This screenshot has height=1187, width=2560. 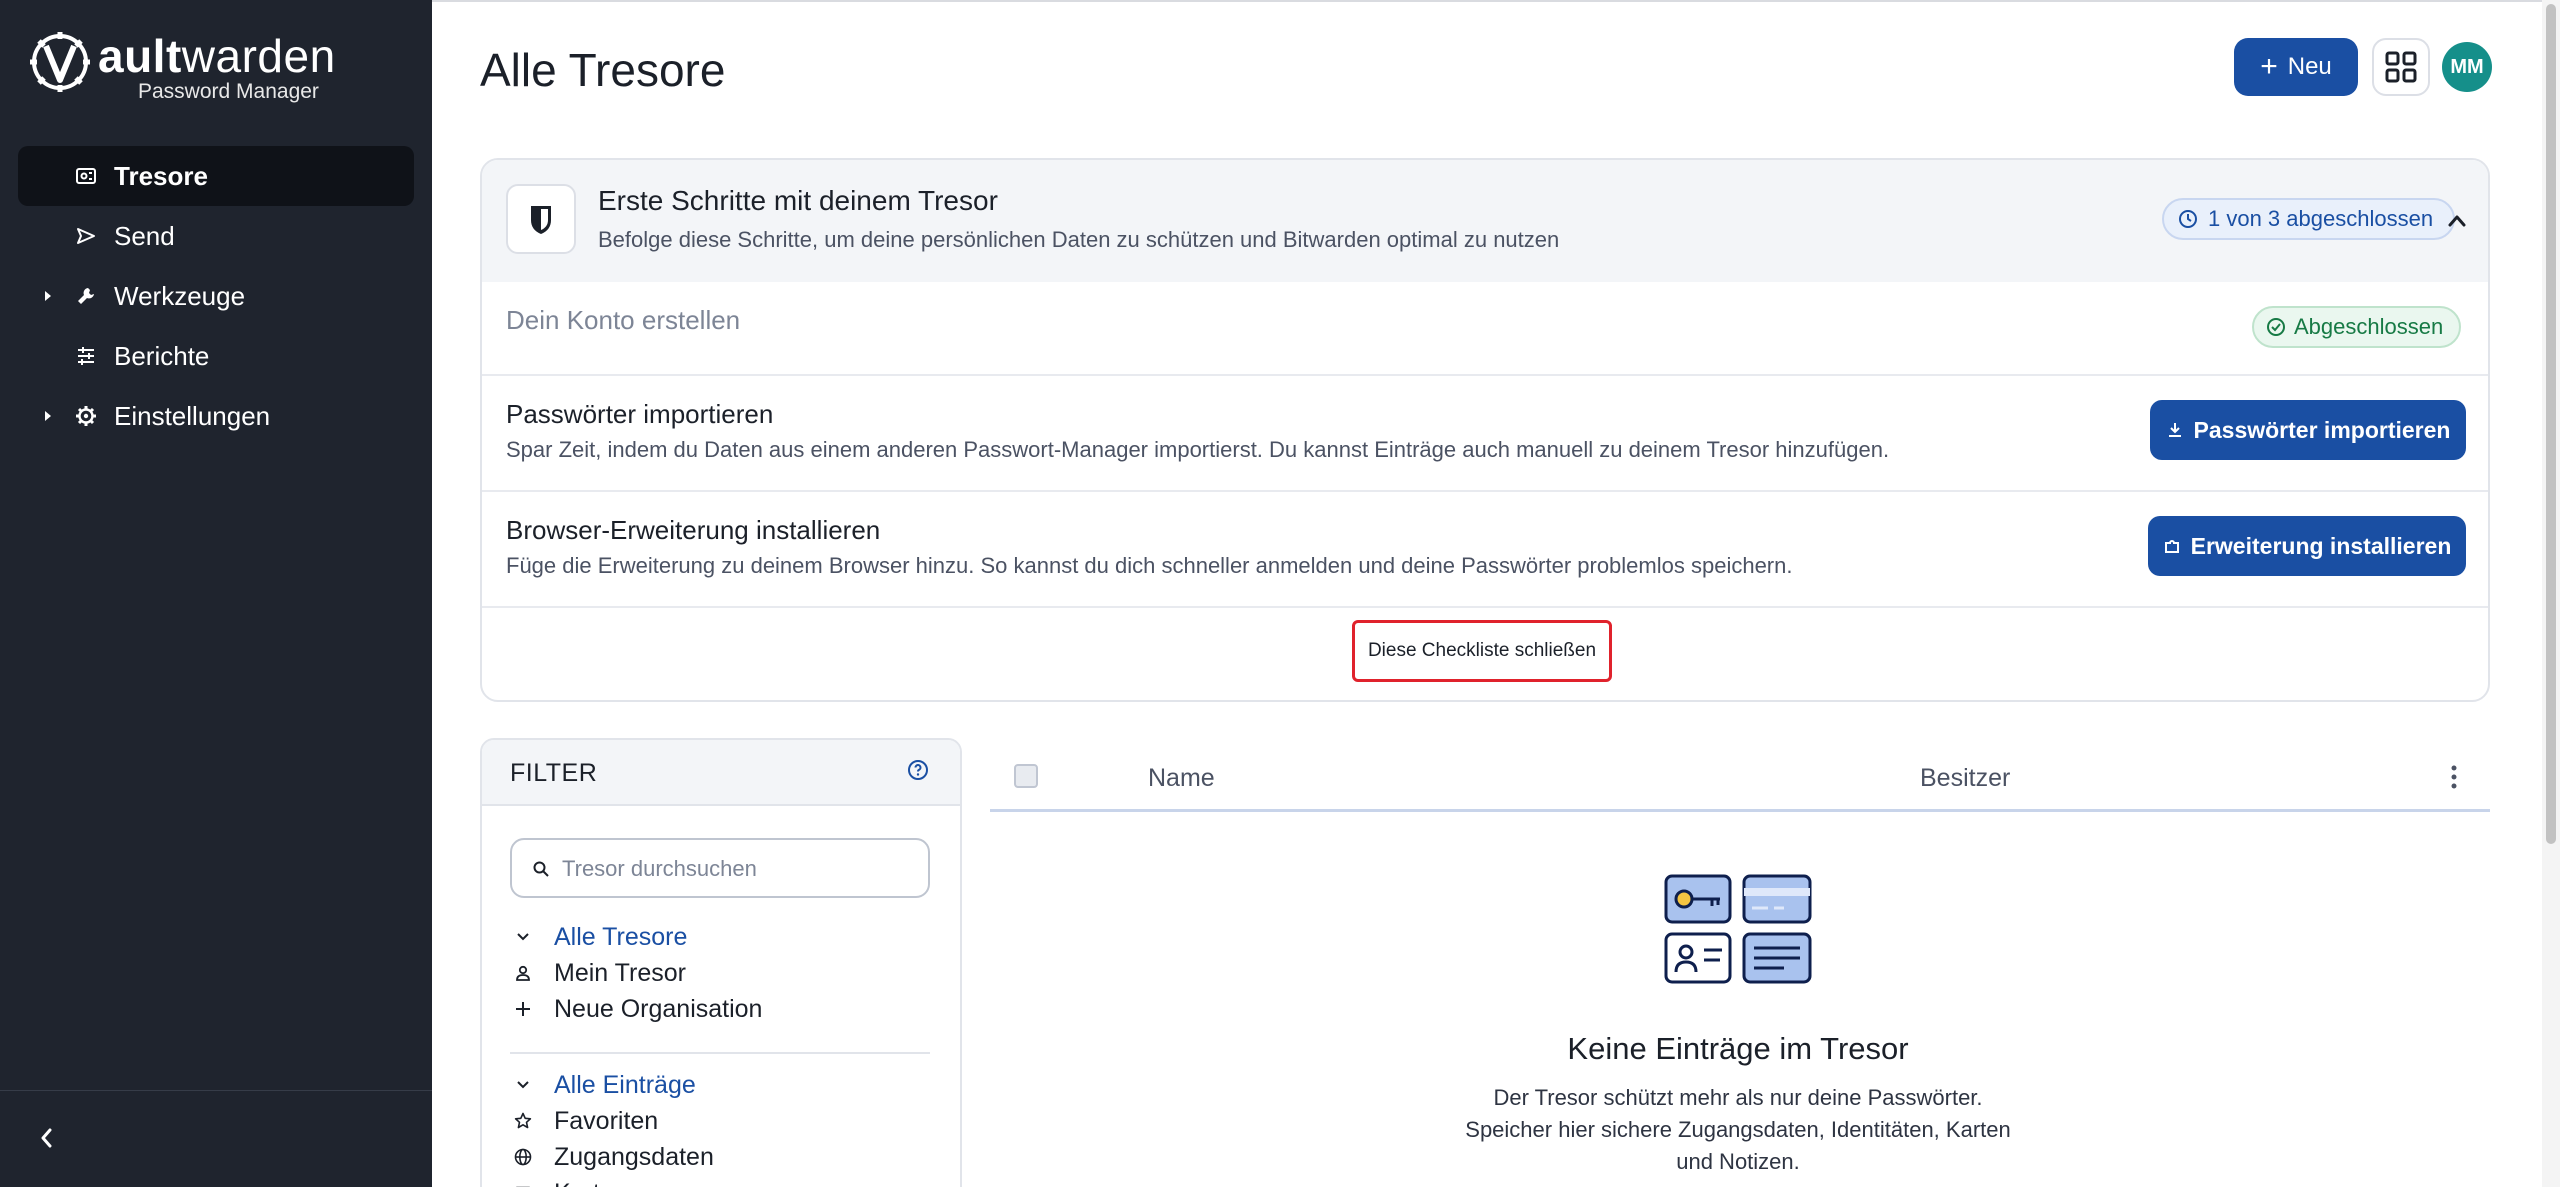 I want to click on column-name: Name, so click(x=1181, y=778).